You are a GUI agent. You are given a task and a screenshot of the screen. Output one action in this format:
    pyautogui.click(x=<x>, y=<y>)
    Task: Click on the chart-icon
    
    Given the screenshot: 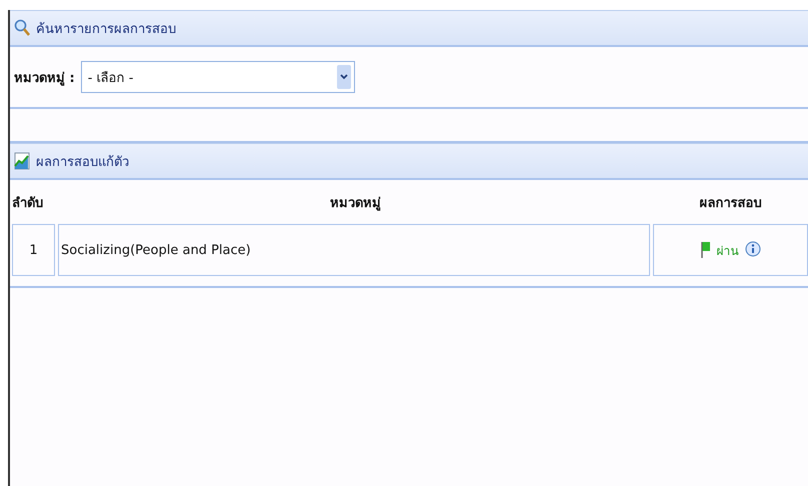 What is the action you would take?
    pyautogui.click(x=22, y=161)
    